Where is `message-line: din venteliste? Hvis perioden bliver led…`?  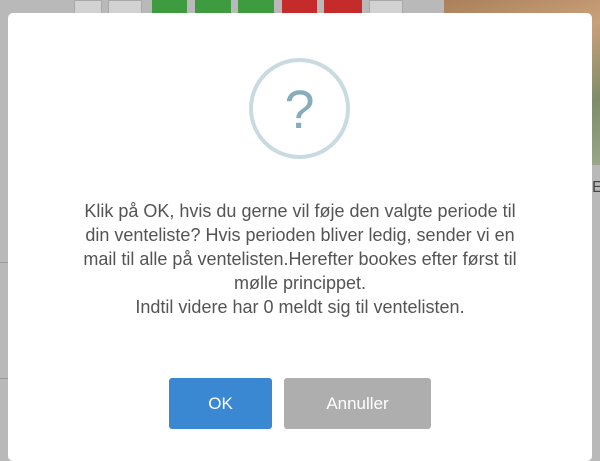 message-line: din venteliste? Hvis perioden bliver led… is located at coordinates (300, 235).